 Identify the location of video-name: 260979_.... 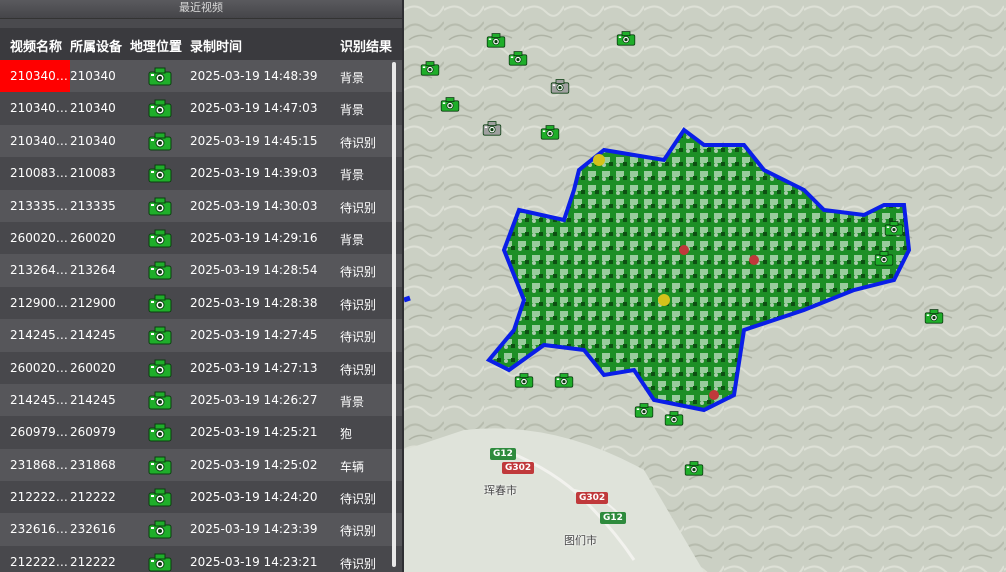
(39, 432).